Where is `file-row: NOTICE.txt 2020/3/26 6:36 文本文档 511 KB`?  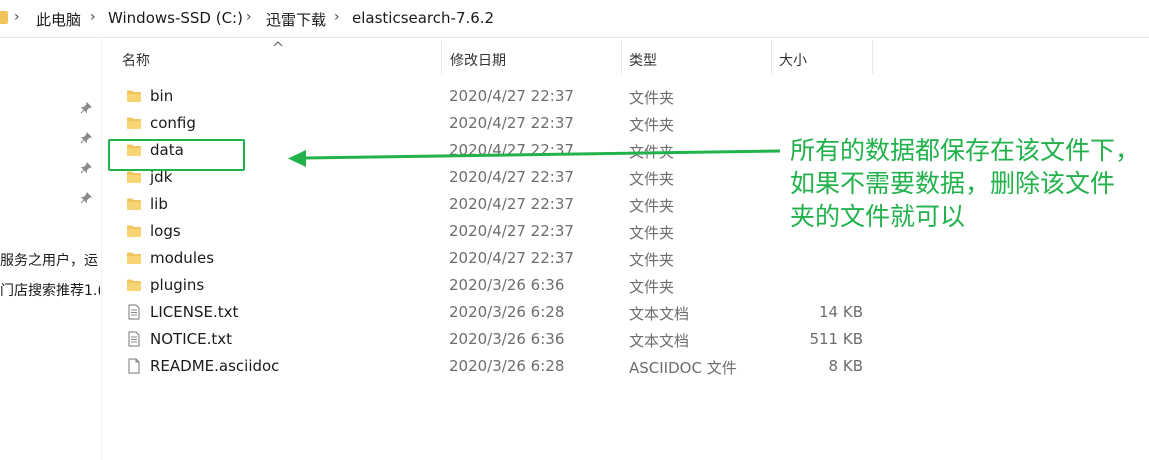 file-row: NOTICE.txt 2020/3/26 6:36 文本文档 511 KB is located at coordinates (498, 339).